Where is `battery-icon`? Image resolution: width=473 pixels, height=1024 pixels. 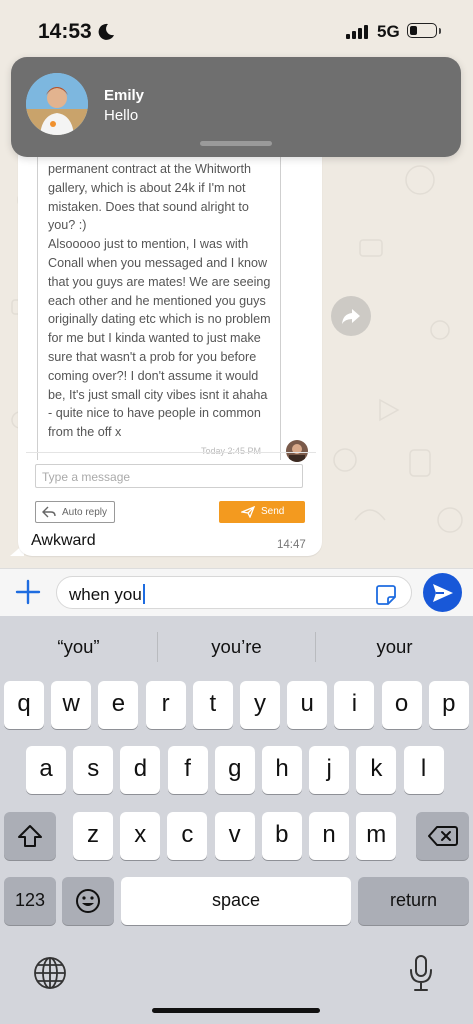 battery-icon is located at coordinates (422, 30).